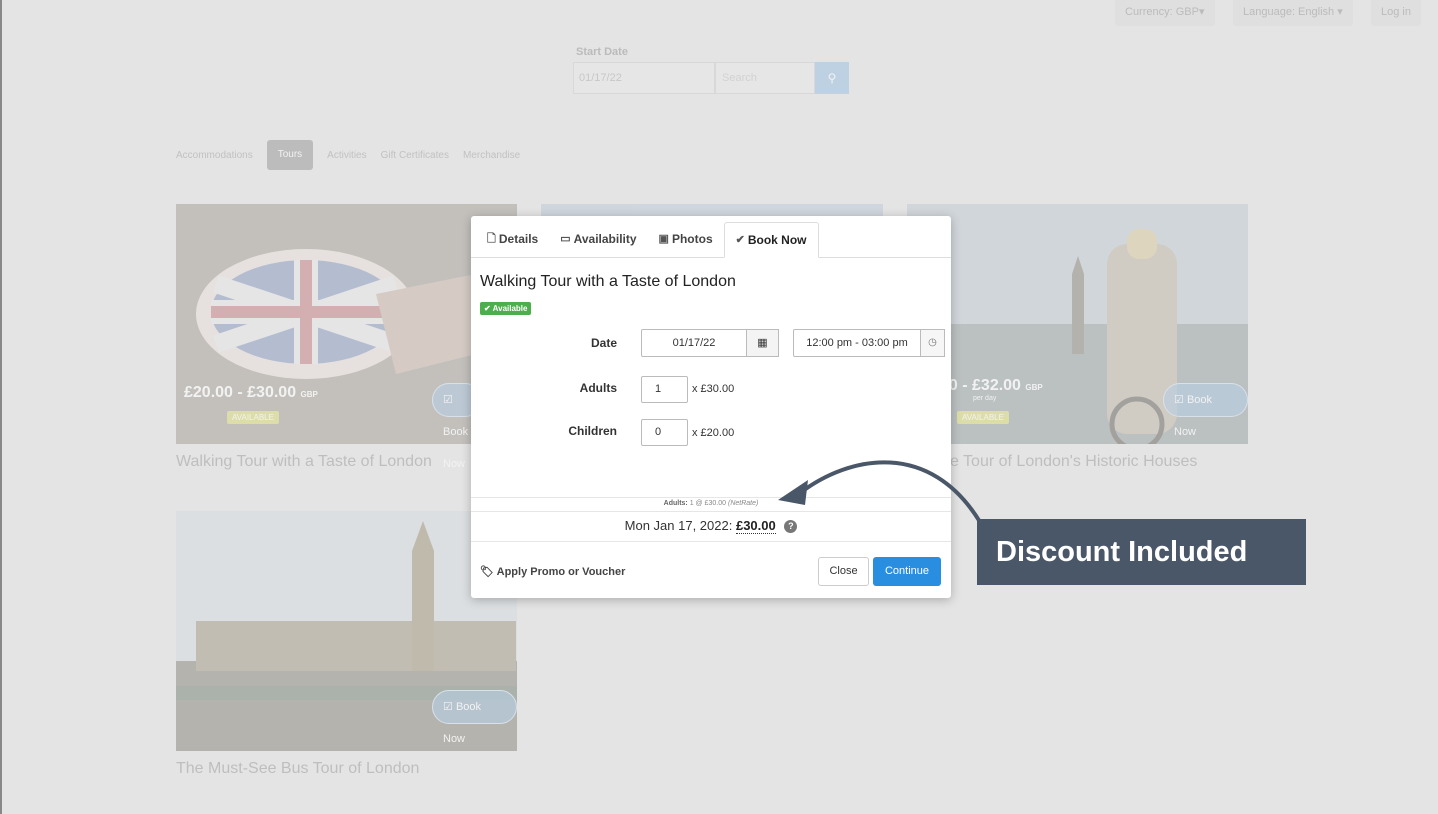 This screenshot has width=1438, height=814. I want to click on price-unit: per day, so click(985, 398).